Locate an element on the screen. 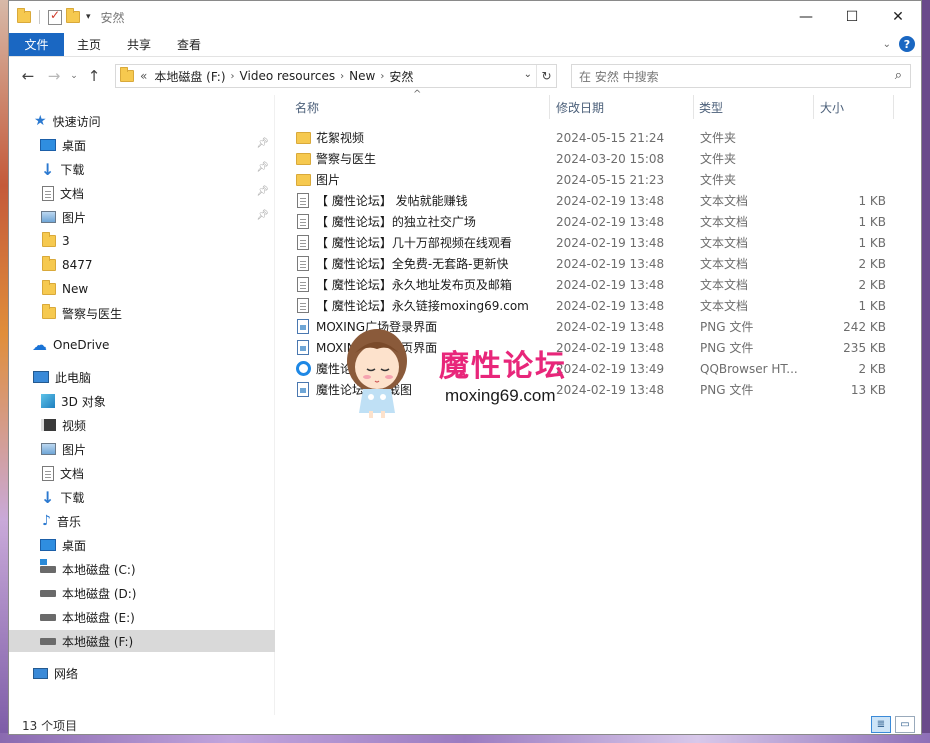 The image size is (930, 743). new-folder-icon is located at coordinates (73, 15).